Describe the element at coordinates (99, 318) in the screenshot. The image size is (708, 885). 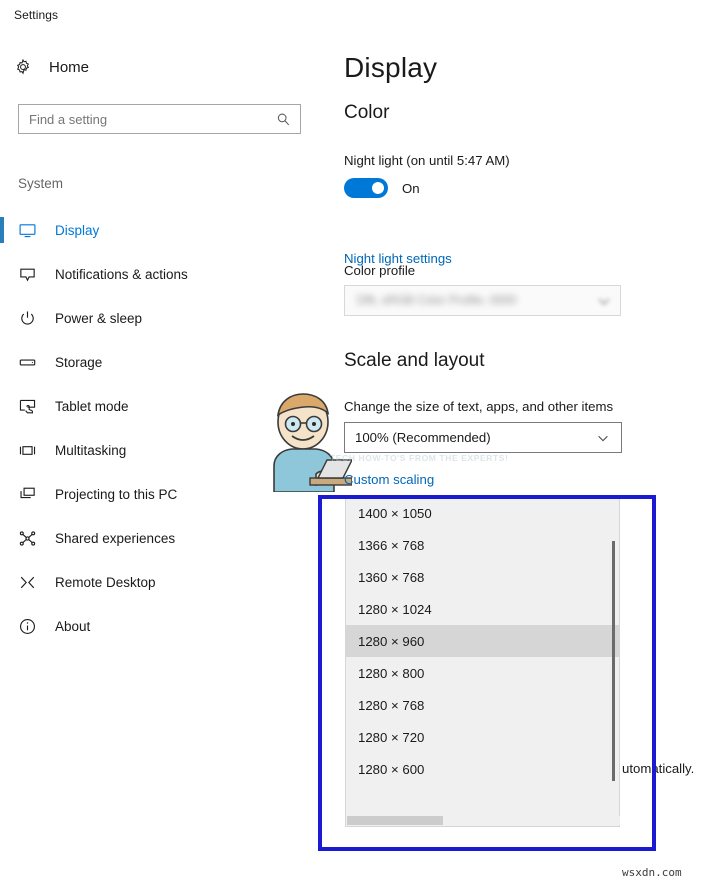
I see `sidebar-item-label: Power & sleep` at that location.